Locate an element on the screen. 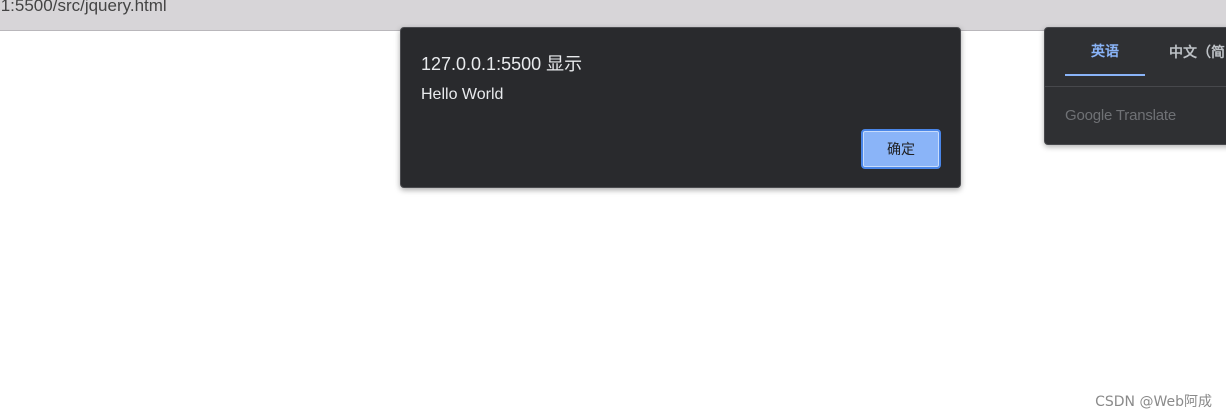 The width and height of the screenshot is (1226, 418). url-text: .1:5500/src/jquery.html is located at coordinates (83, 8).